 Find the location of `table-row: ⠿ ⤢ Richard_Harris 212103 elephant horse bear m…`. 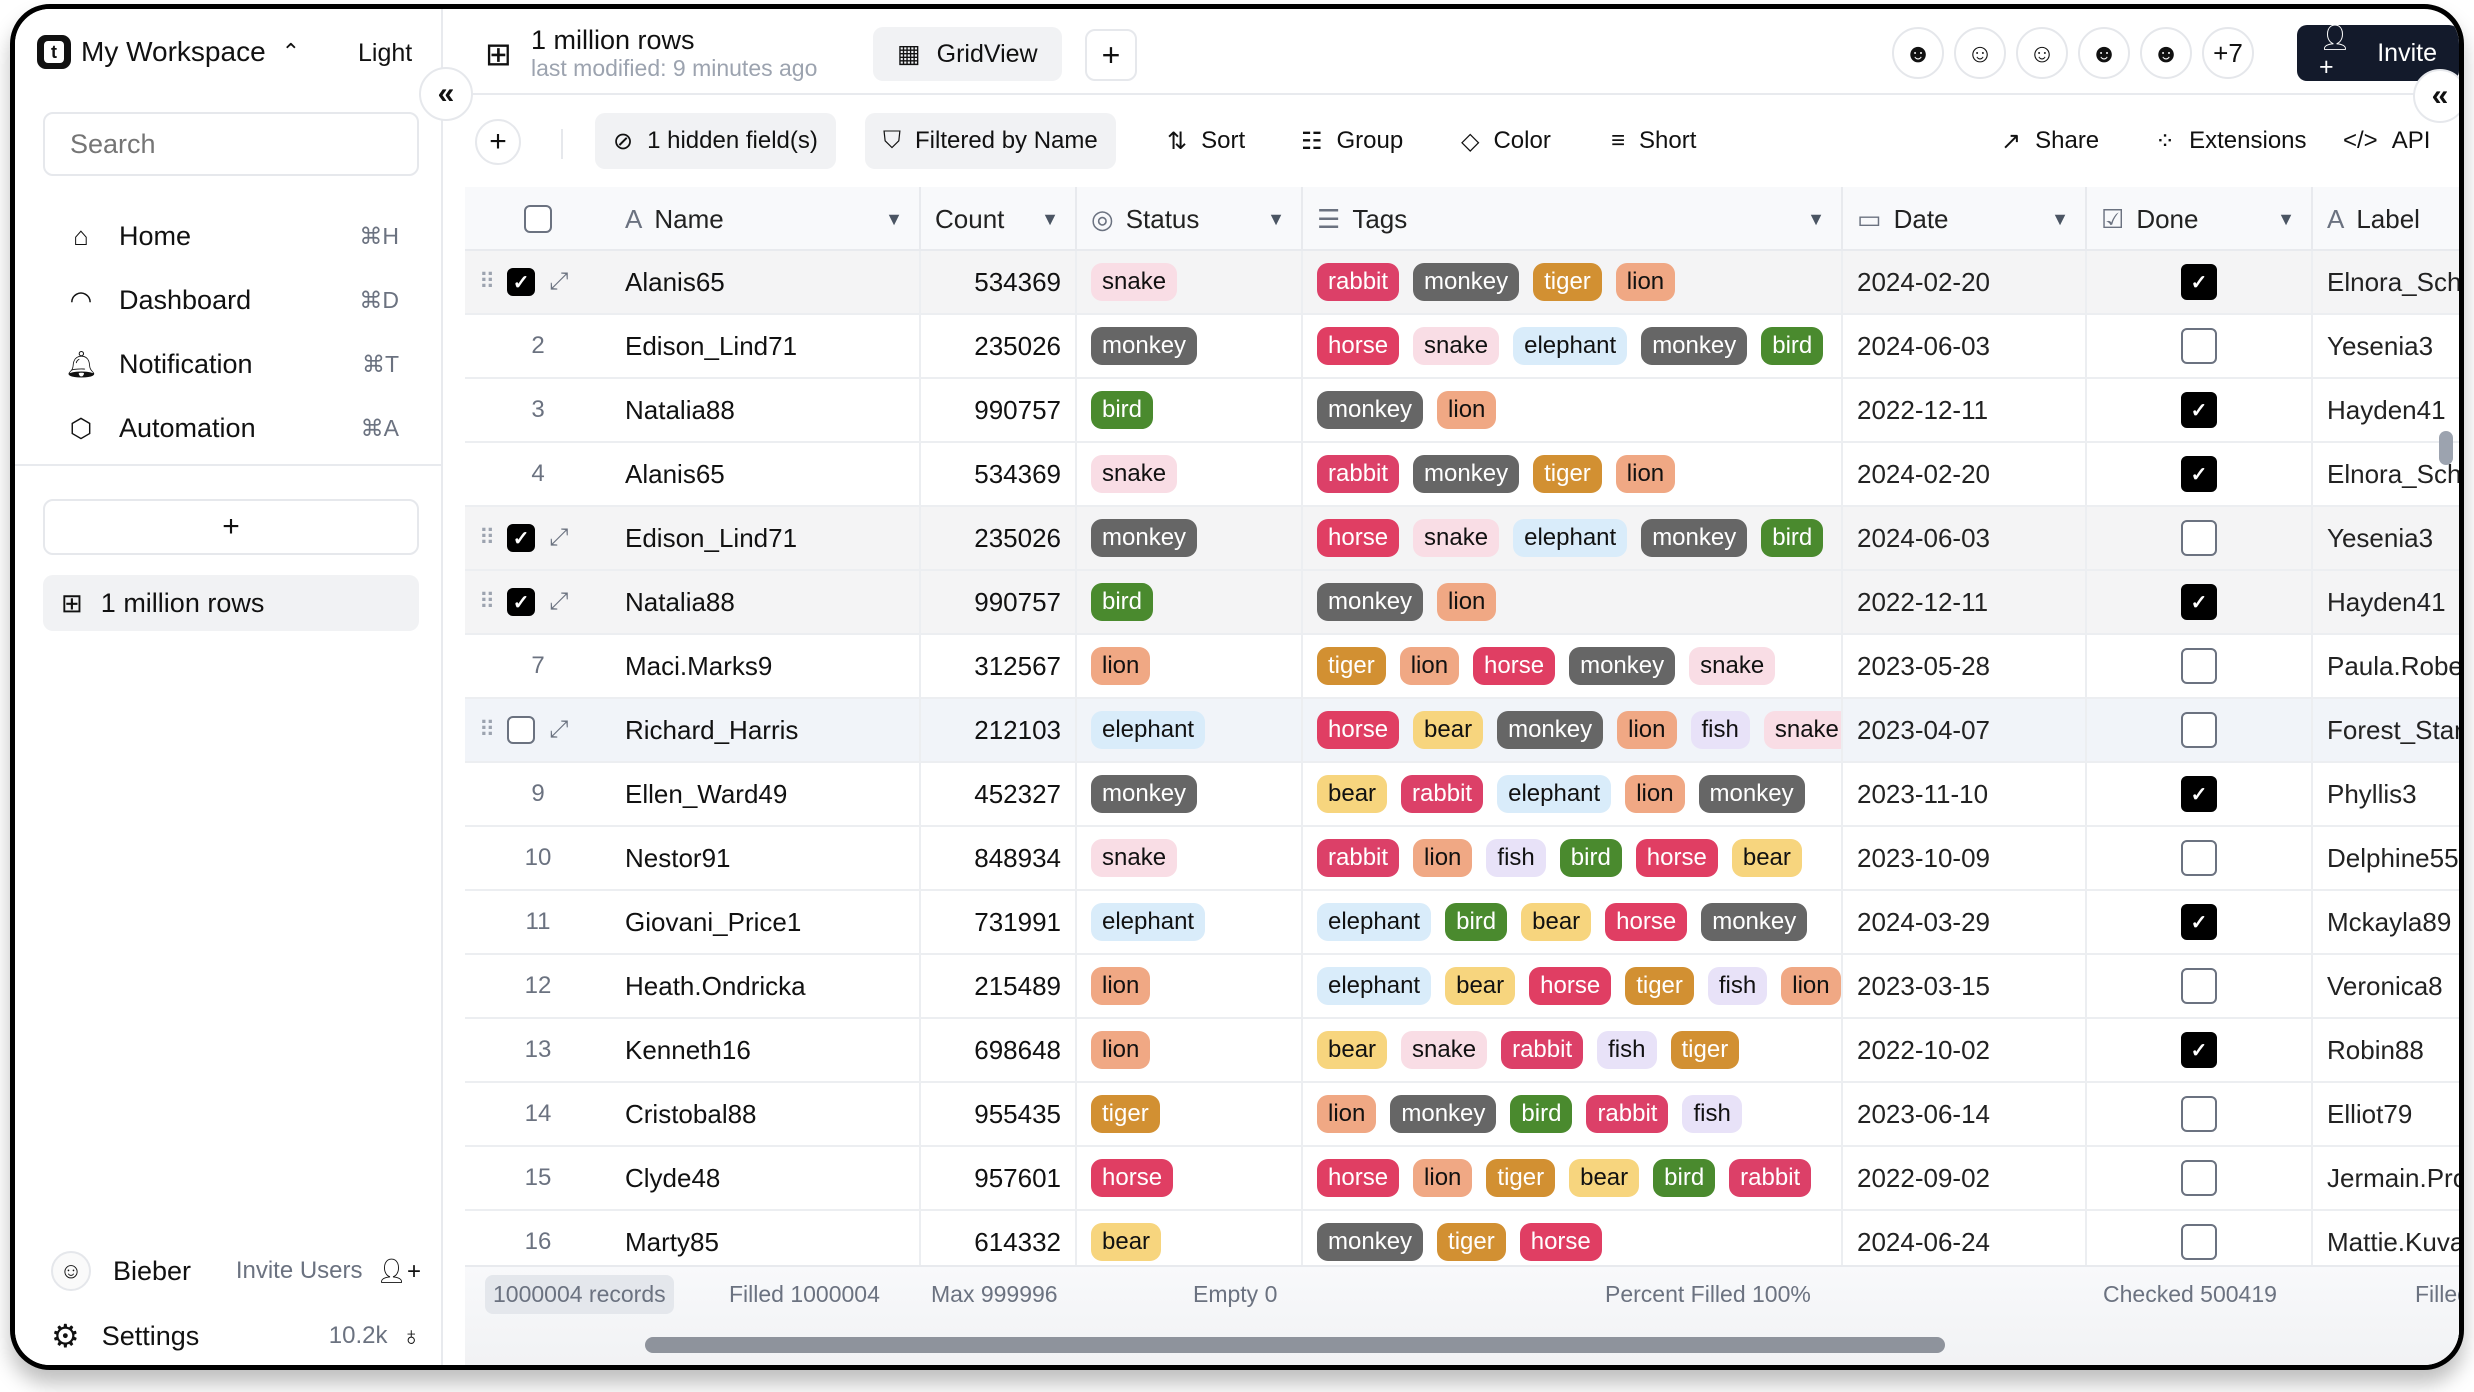

table-row: ⠿ ⤢ Richard_Harris 212103 elephant horse bear m… is located at coordinates (1462, 731).